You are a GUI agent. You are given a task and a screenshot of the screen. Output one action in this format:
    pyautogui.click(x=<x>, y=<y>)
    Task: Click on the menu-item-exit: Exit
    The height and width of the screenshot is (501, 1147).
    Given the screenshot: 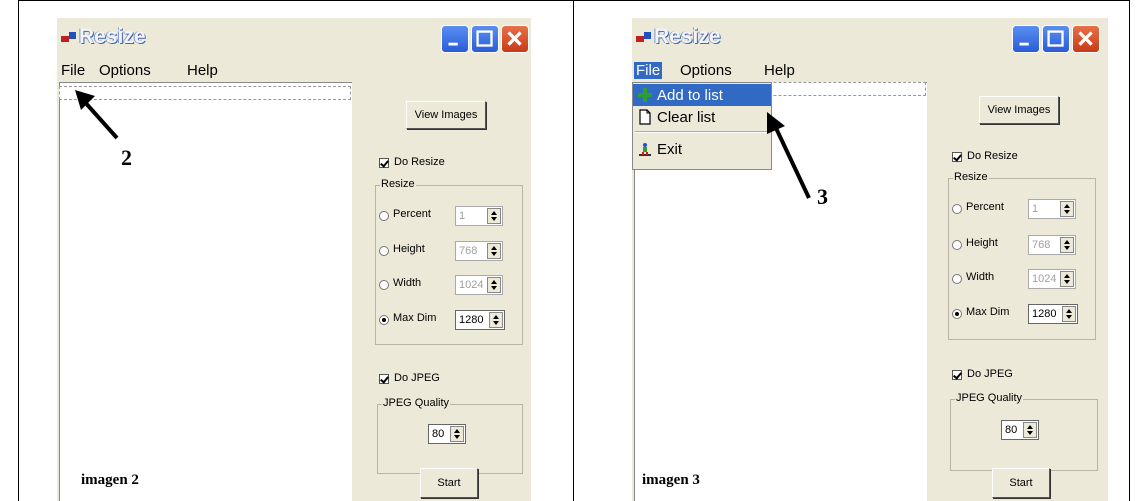 What is the action you would take?
    pyautogui.click(x=702, y=149)
    